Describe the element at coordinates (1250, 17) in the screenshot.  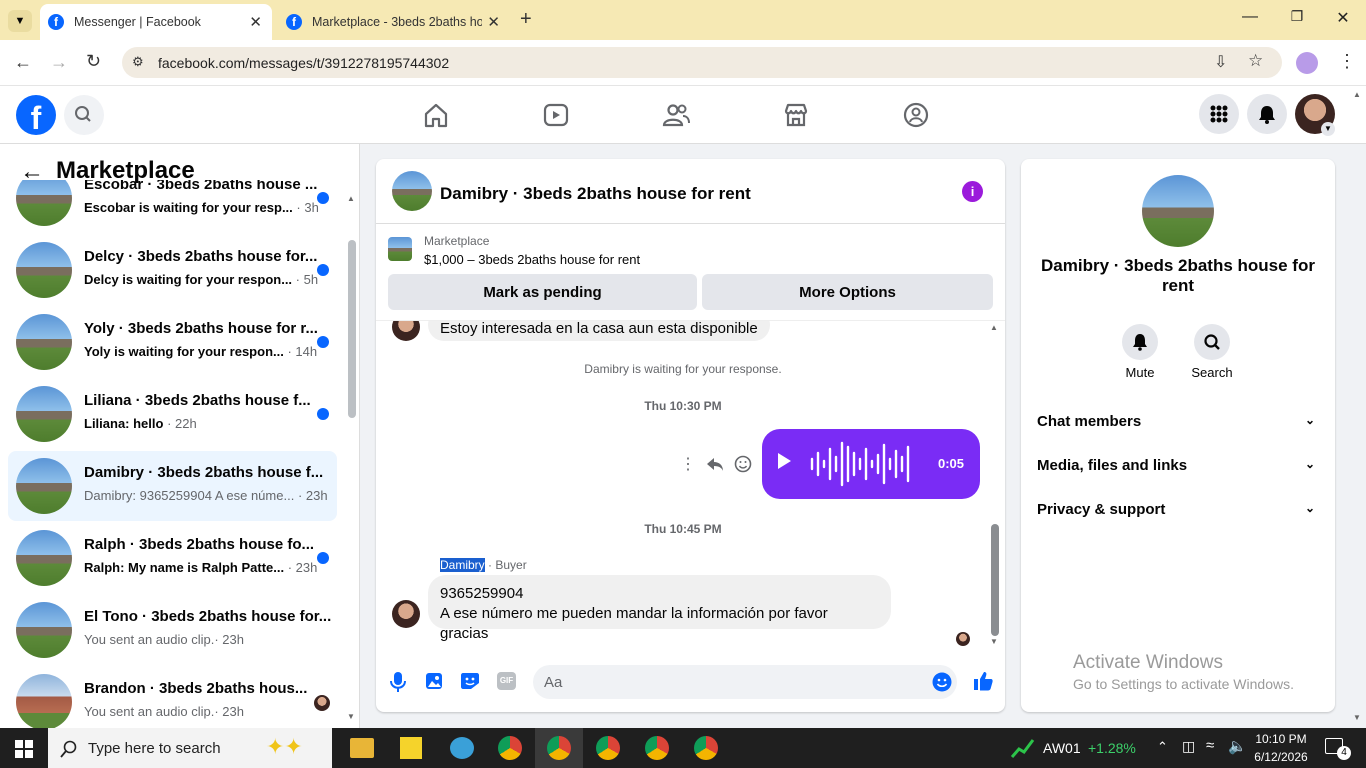
I see `minimize-icon: —` at that location.